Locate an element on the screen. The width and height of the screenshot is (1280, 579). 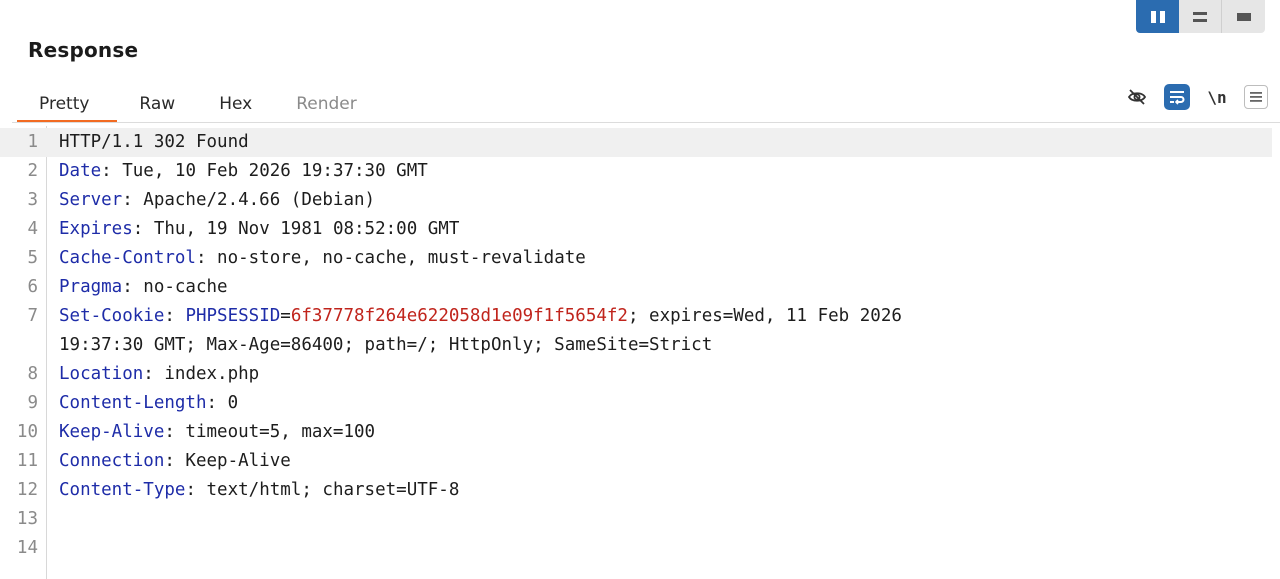
line-number: 8 is located at coordinates (32, 374).